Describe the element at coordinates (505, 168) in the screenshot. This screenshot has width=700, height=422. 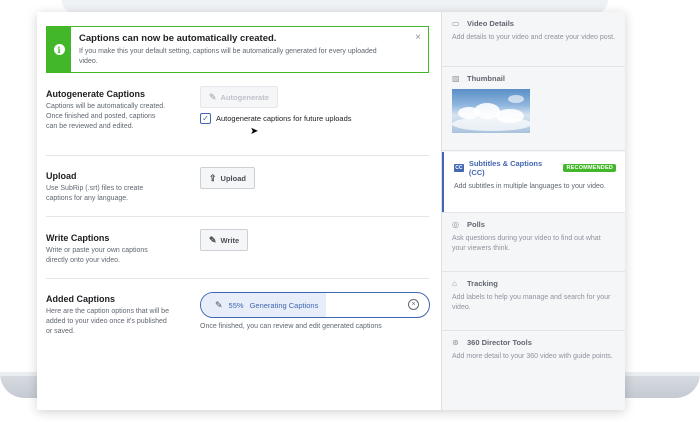
I see `sidebar-item-label: Subtitles & Captions (CC)` at that location.